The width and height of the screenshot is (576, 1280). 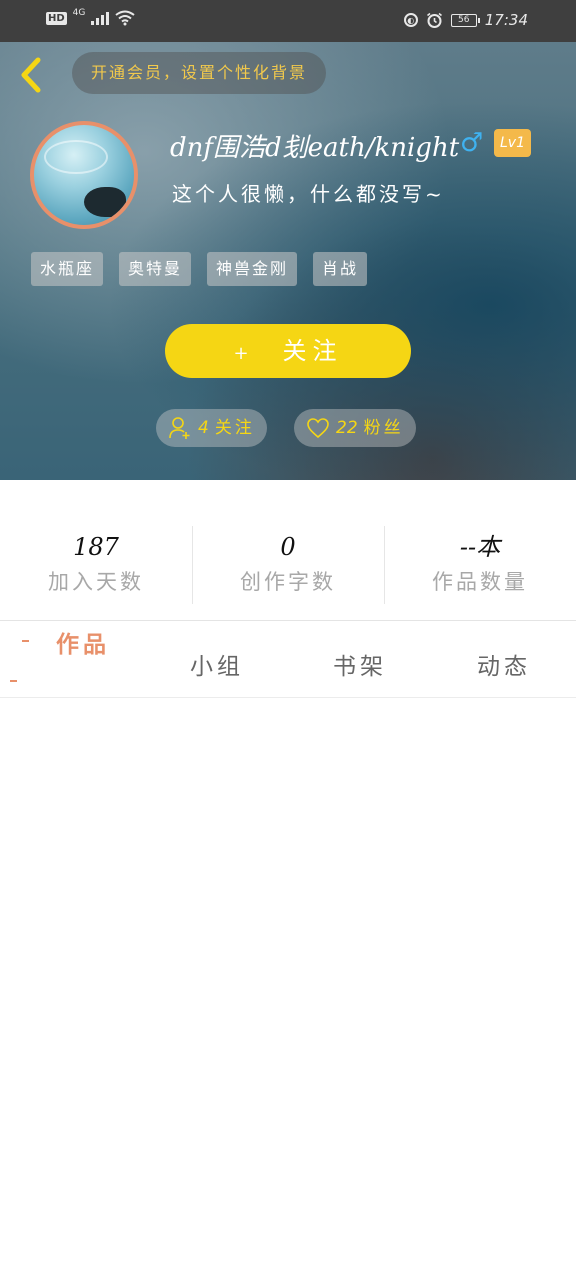 I want to click on stat-label: 创作字数, so click(x=288, y=582).